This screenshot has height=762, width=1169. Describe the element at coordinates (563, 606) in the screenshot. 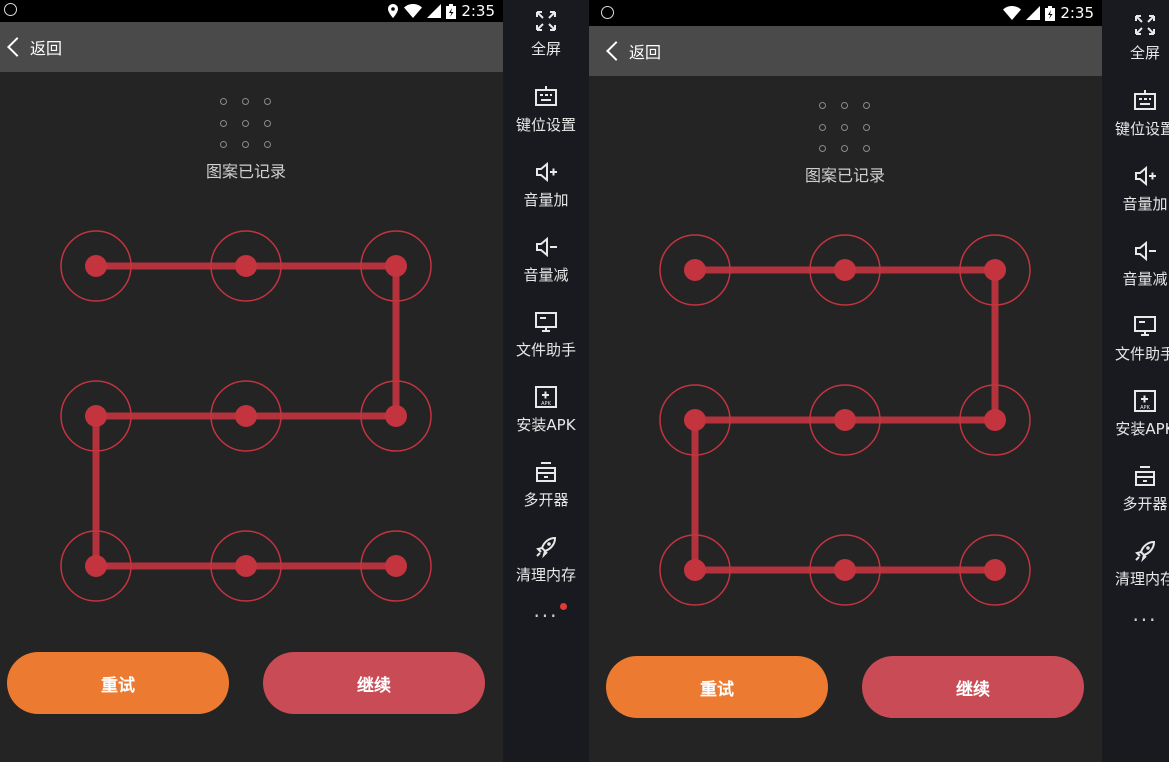

I see `notification-dot` at that location.